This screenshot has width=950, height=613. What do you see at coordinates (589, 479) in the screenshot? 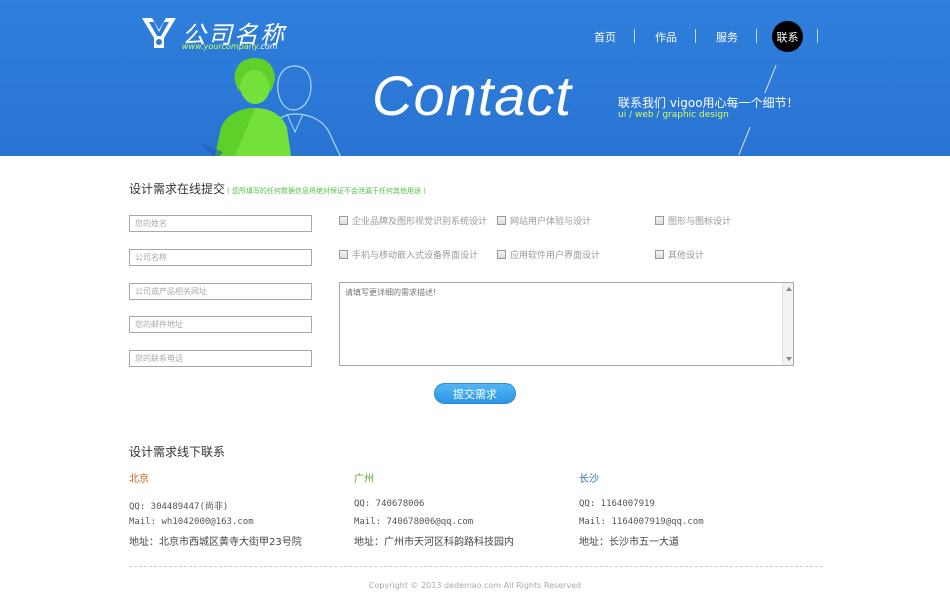
I see `city-changsha: 长沙` at bounding box center [589, 479].